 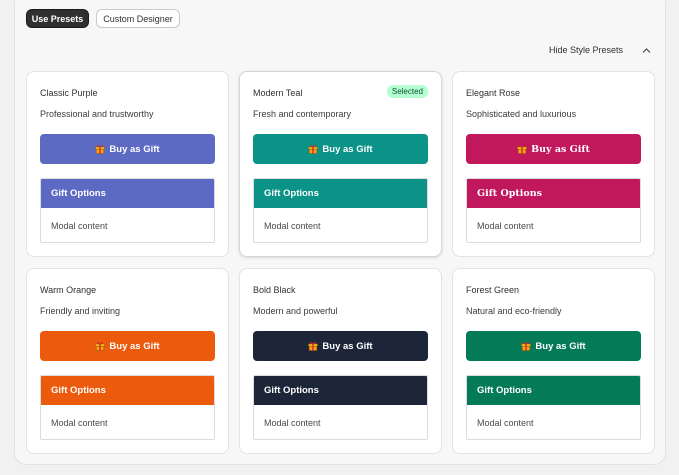 I want to click on preset-name: Elegant Rose, so click(x=493, y=93).